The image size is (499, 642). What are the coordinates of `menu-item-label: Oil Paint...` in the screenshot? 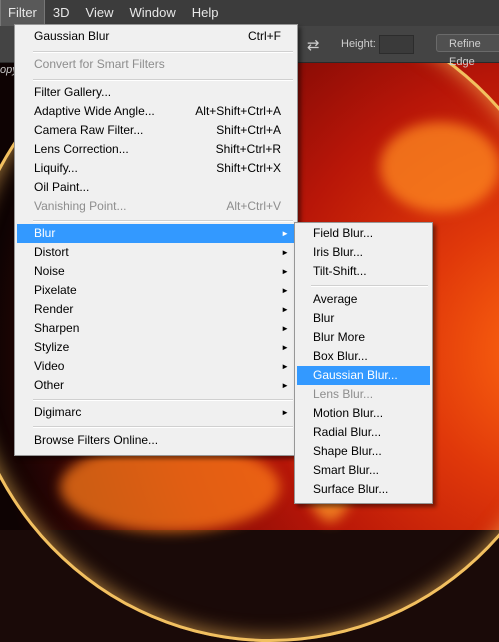 It's located at (62, 187).